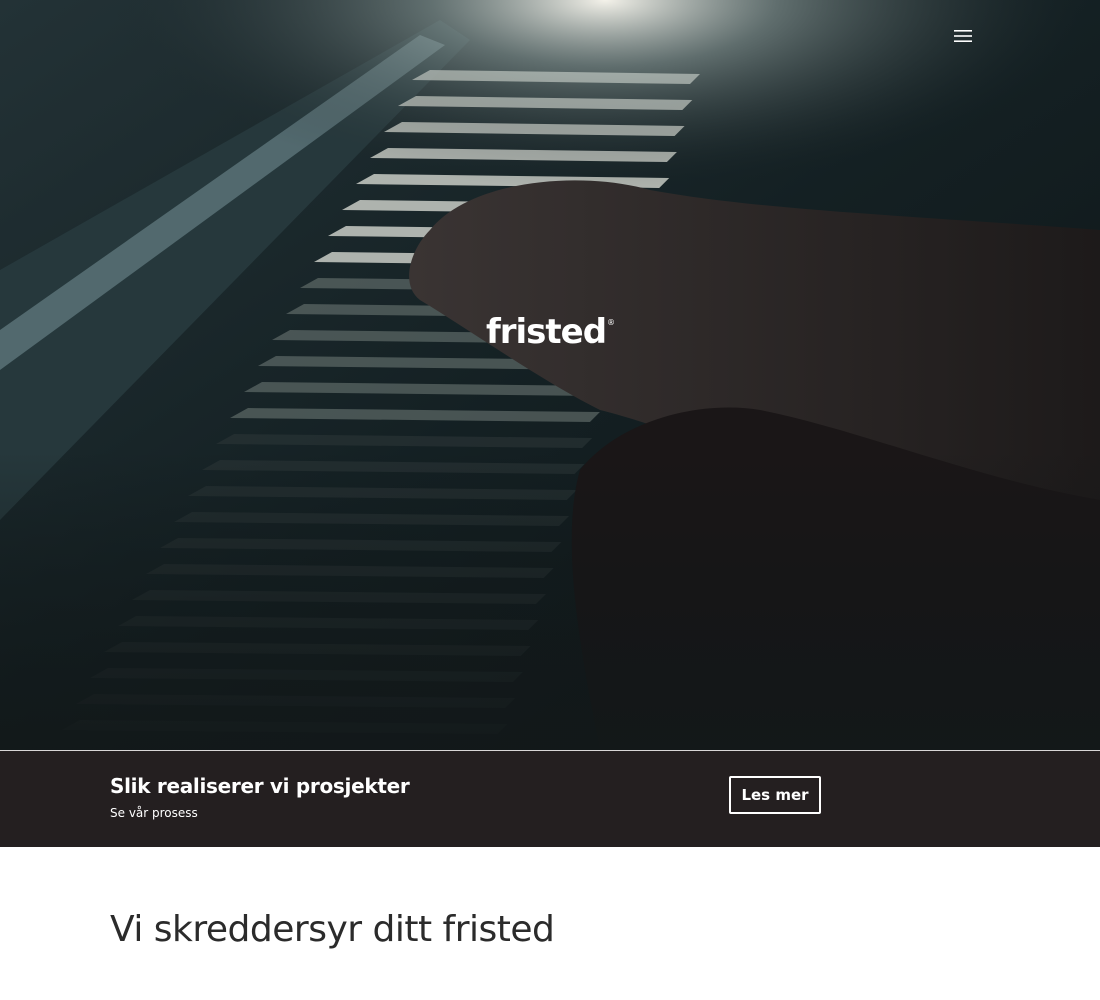  Describe the element at coordinates (546, 332) in the screenshot. I see `logo-text: fristed` at that location.